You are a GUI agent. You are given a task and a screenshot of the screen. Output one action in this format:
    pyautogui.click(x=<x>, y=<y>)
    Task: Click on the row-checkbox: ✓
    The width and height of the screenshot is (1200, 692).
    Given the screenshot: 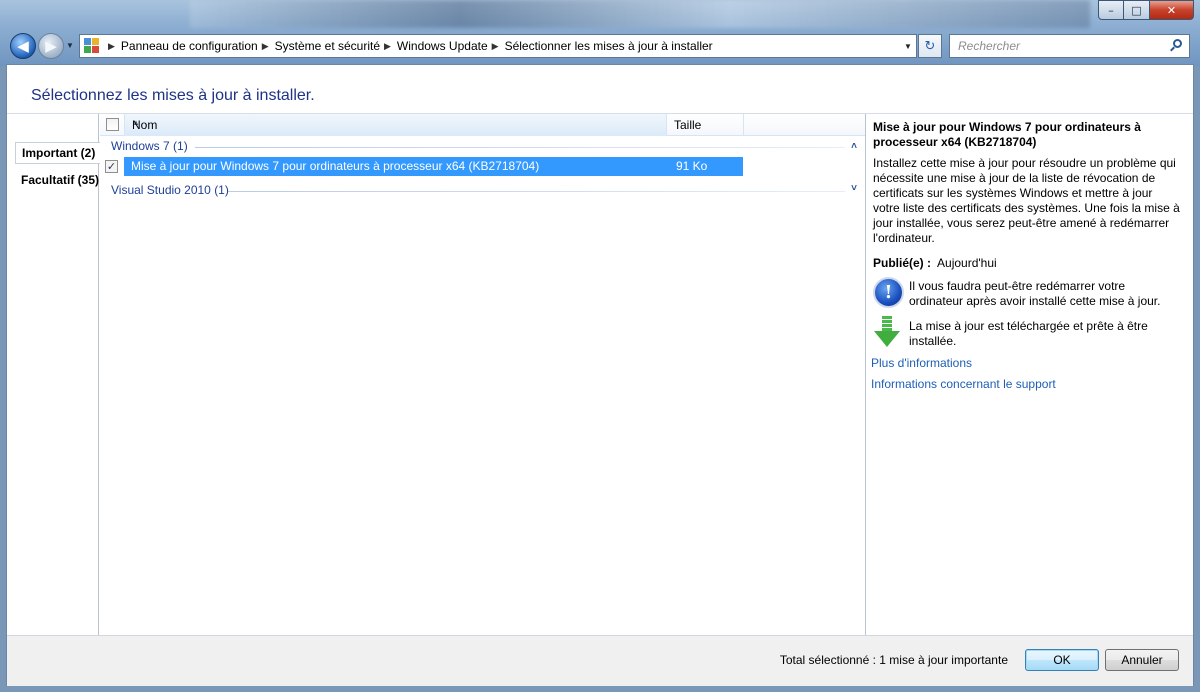 What is the action you would take?
    pyautogui.click(x=111, y=166)
    